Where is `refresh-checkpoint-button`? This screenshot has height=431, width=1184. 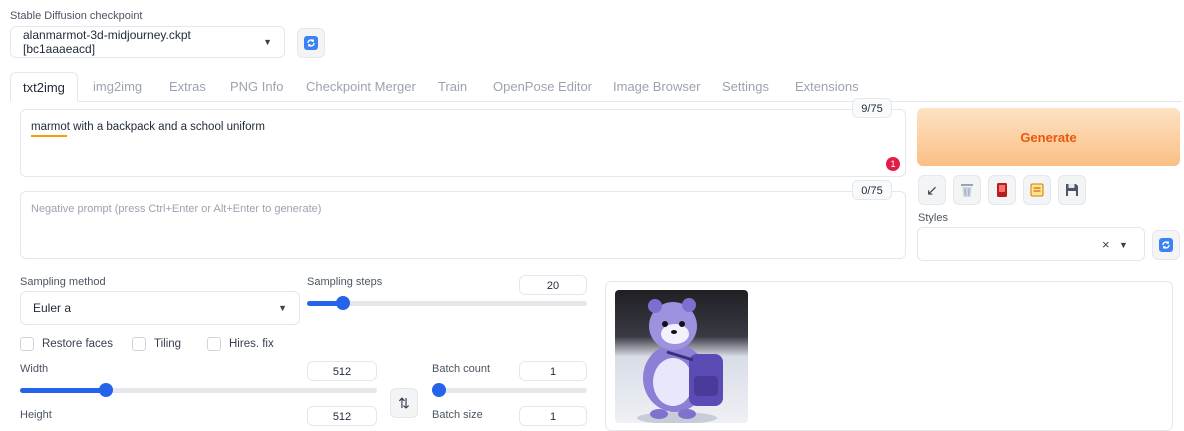
refresh-checkpoint-button is located at coordinates (311, 43).